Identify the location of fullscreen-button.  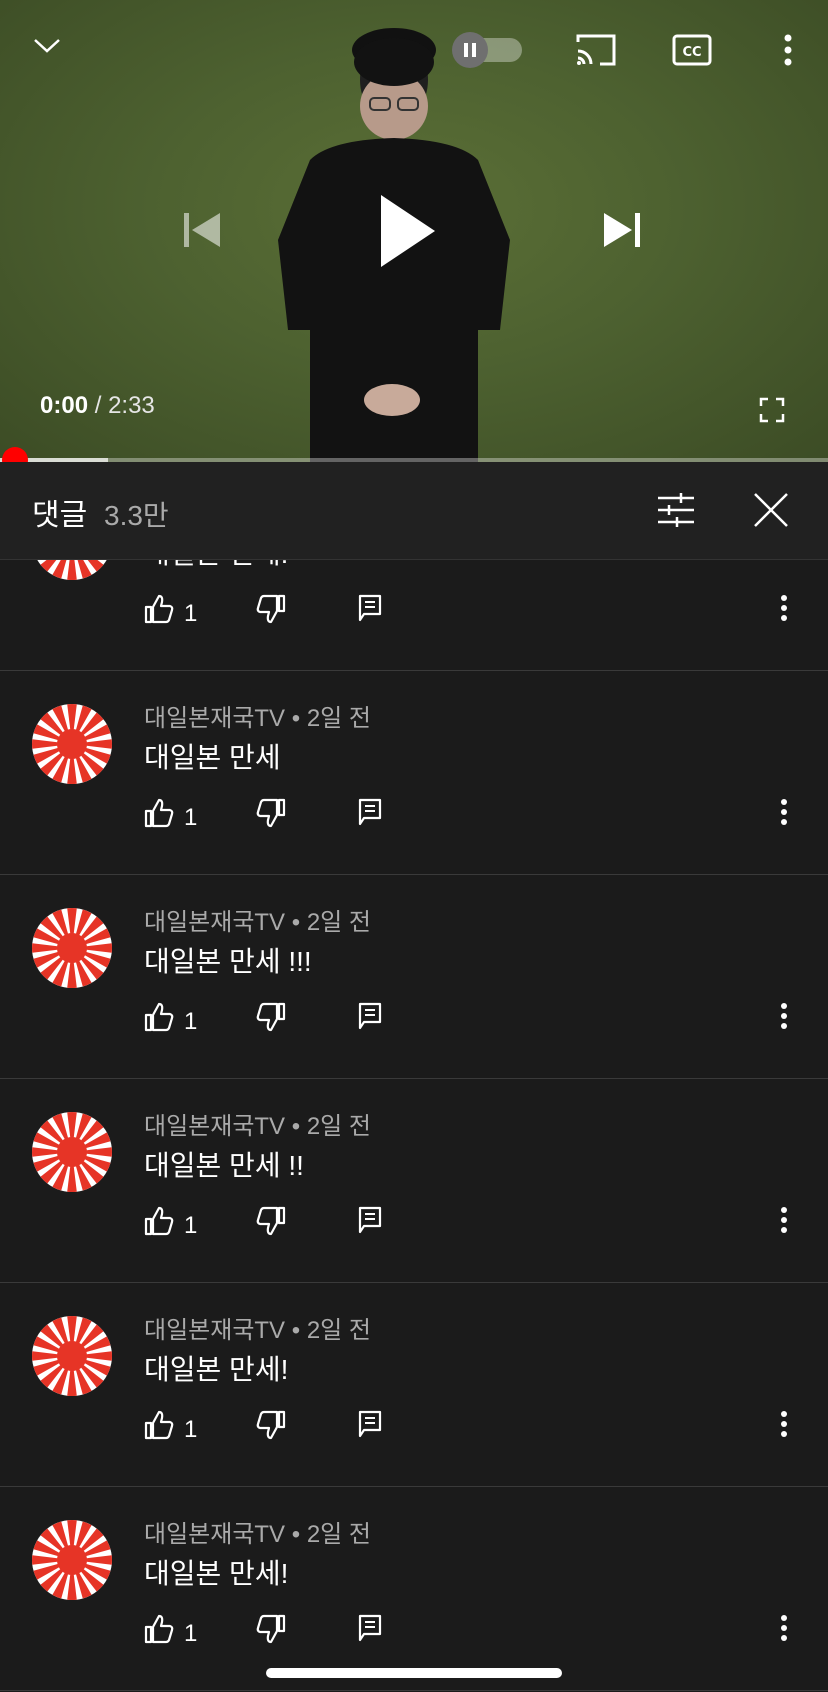
(772, 410).